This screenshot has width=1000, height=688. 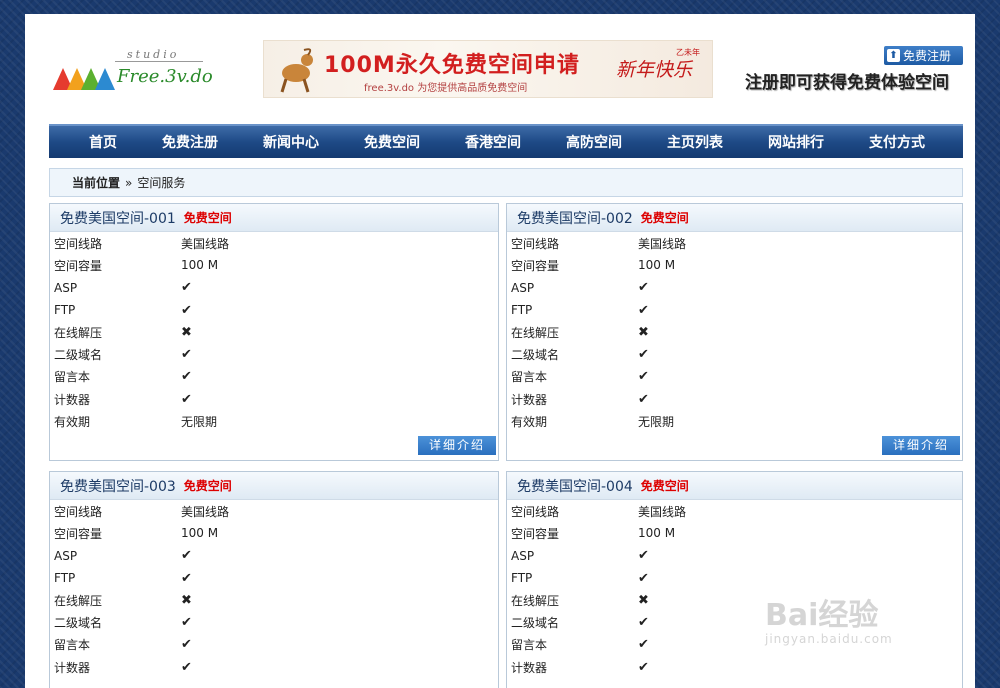 What do you see at coordinates (734, 486) in the screenshot?
I see `card-header: 免费美国空间-004 免费空间` at bounding box center [734, 486].